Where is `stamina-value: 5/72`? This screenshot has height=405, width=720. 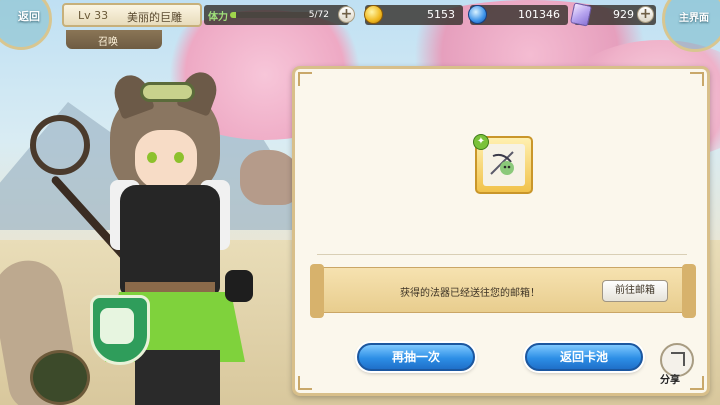 stamina-value: 5/72 is located at coordinates (318, 15).